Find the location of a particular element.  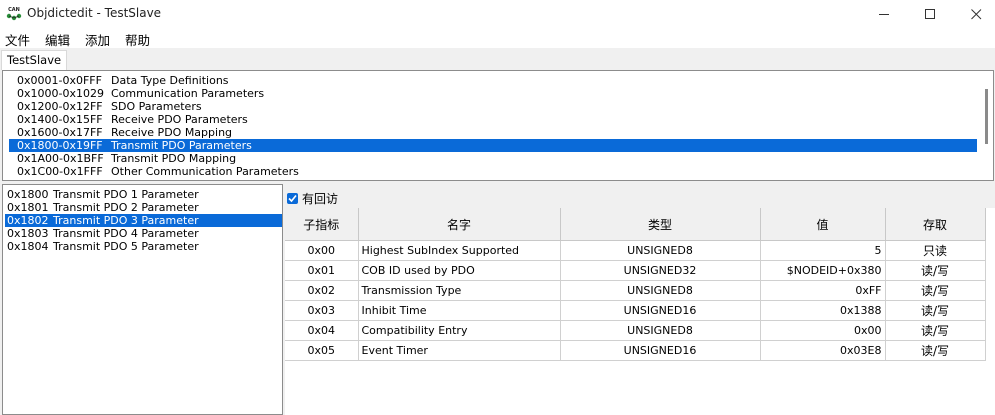

range-code: 0x1000-0x1029 is located at coordinates (60, 93).